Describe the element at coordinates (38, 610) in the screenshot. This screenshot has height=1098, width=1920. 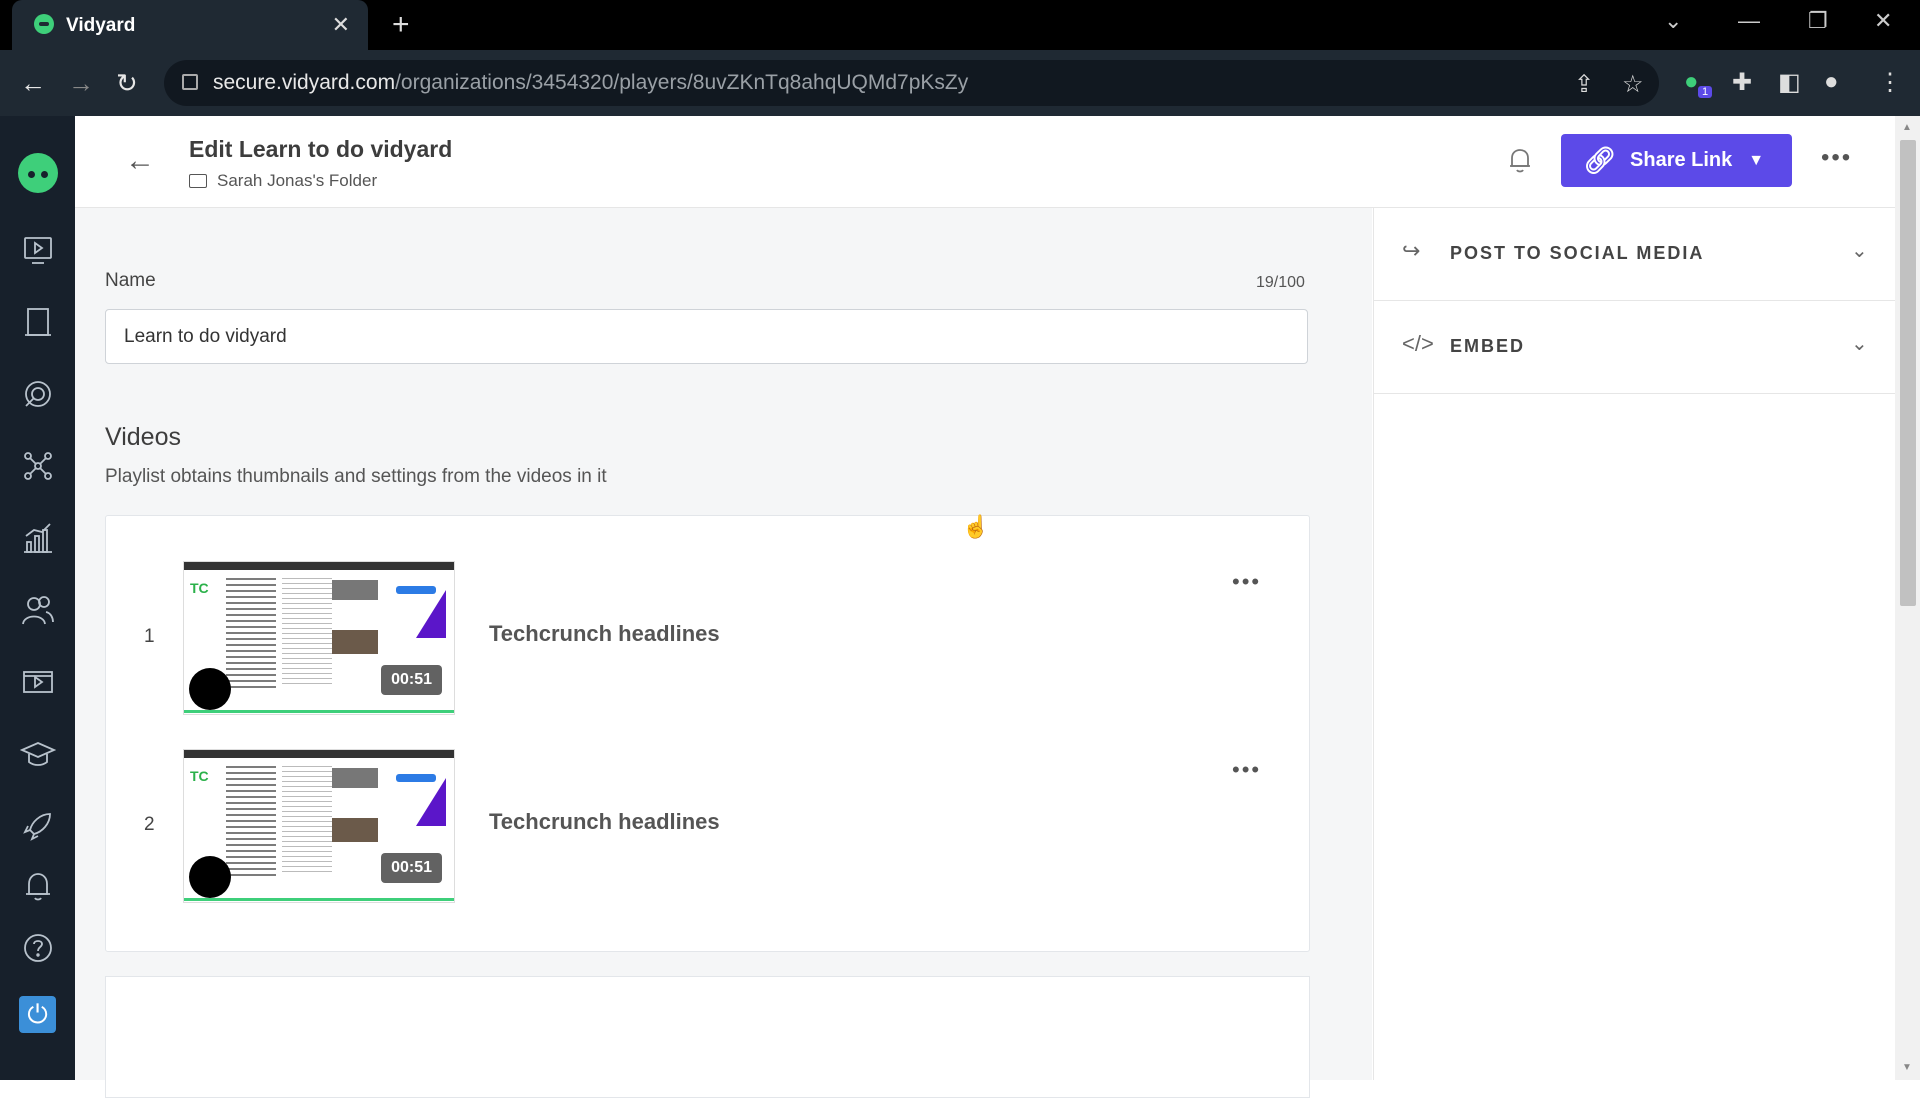
I see `team-icon` at that location.